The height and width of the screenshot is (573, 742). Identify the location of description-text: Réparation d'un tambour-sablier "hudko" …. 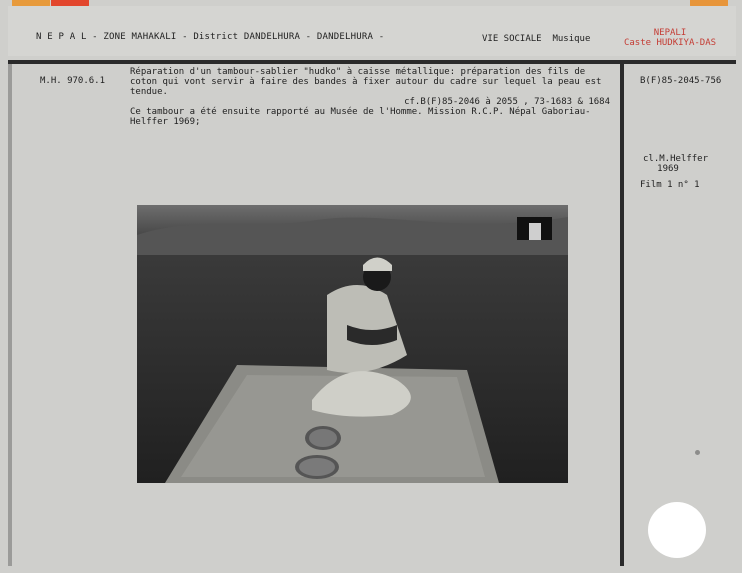
(366, 82).